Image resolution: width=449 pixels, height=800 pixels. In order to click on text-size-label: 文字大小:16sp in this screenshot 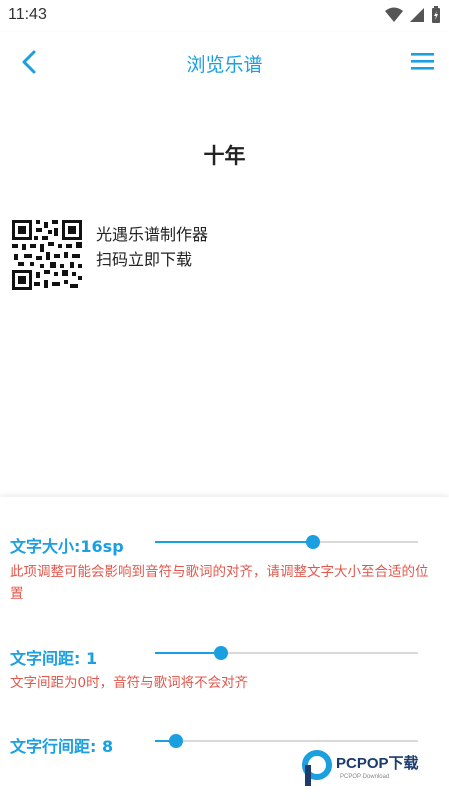, I will do `click(67, 546)`.